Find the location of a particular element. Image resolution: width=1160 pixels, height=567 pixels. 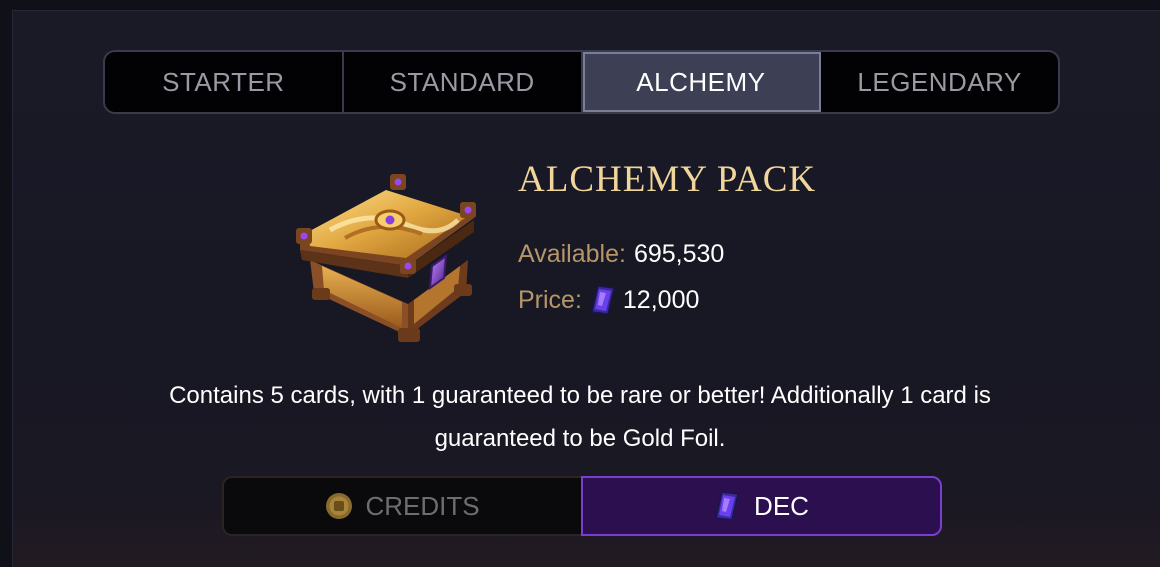

availability-row: Available: 695,530 is located at coordinates (621, 254).